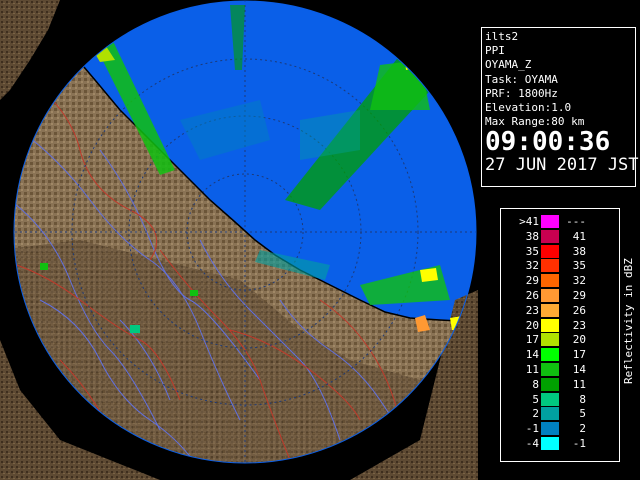 This screenshot has height=480, width=640. Describe the element at coordinates (579, 369) in the screenshot. I see `legend-upper-bound: 14` at that location.